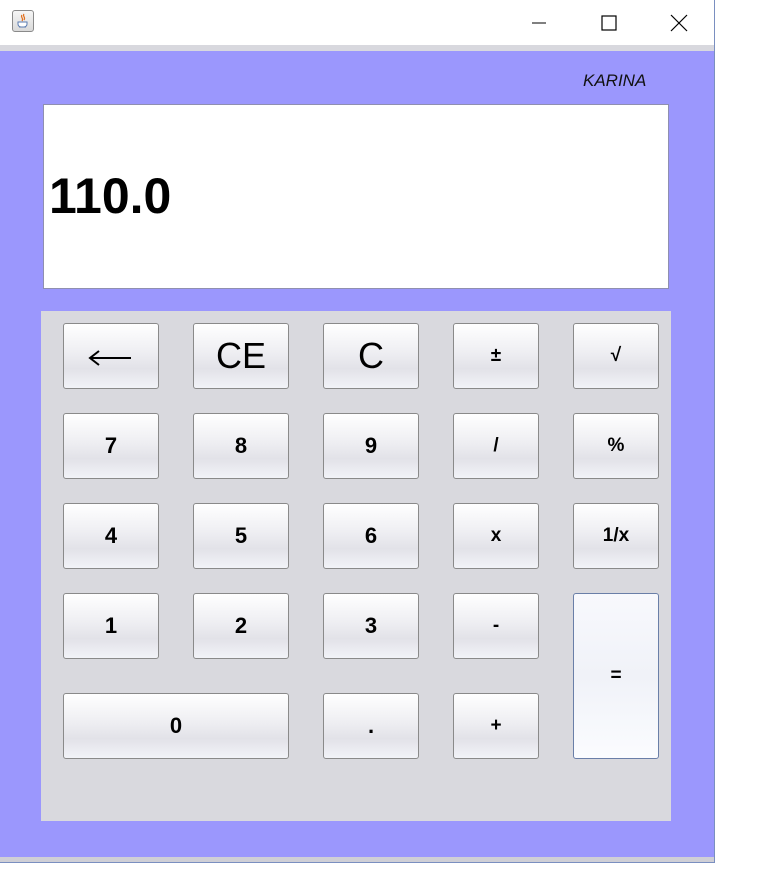 Image resolution: width=758 pixels, height=878 pixels. What do you see at coordinates (111, 626) in the screenshot?
I see `digit-1-button: 1` at bounding box center [111, 626].